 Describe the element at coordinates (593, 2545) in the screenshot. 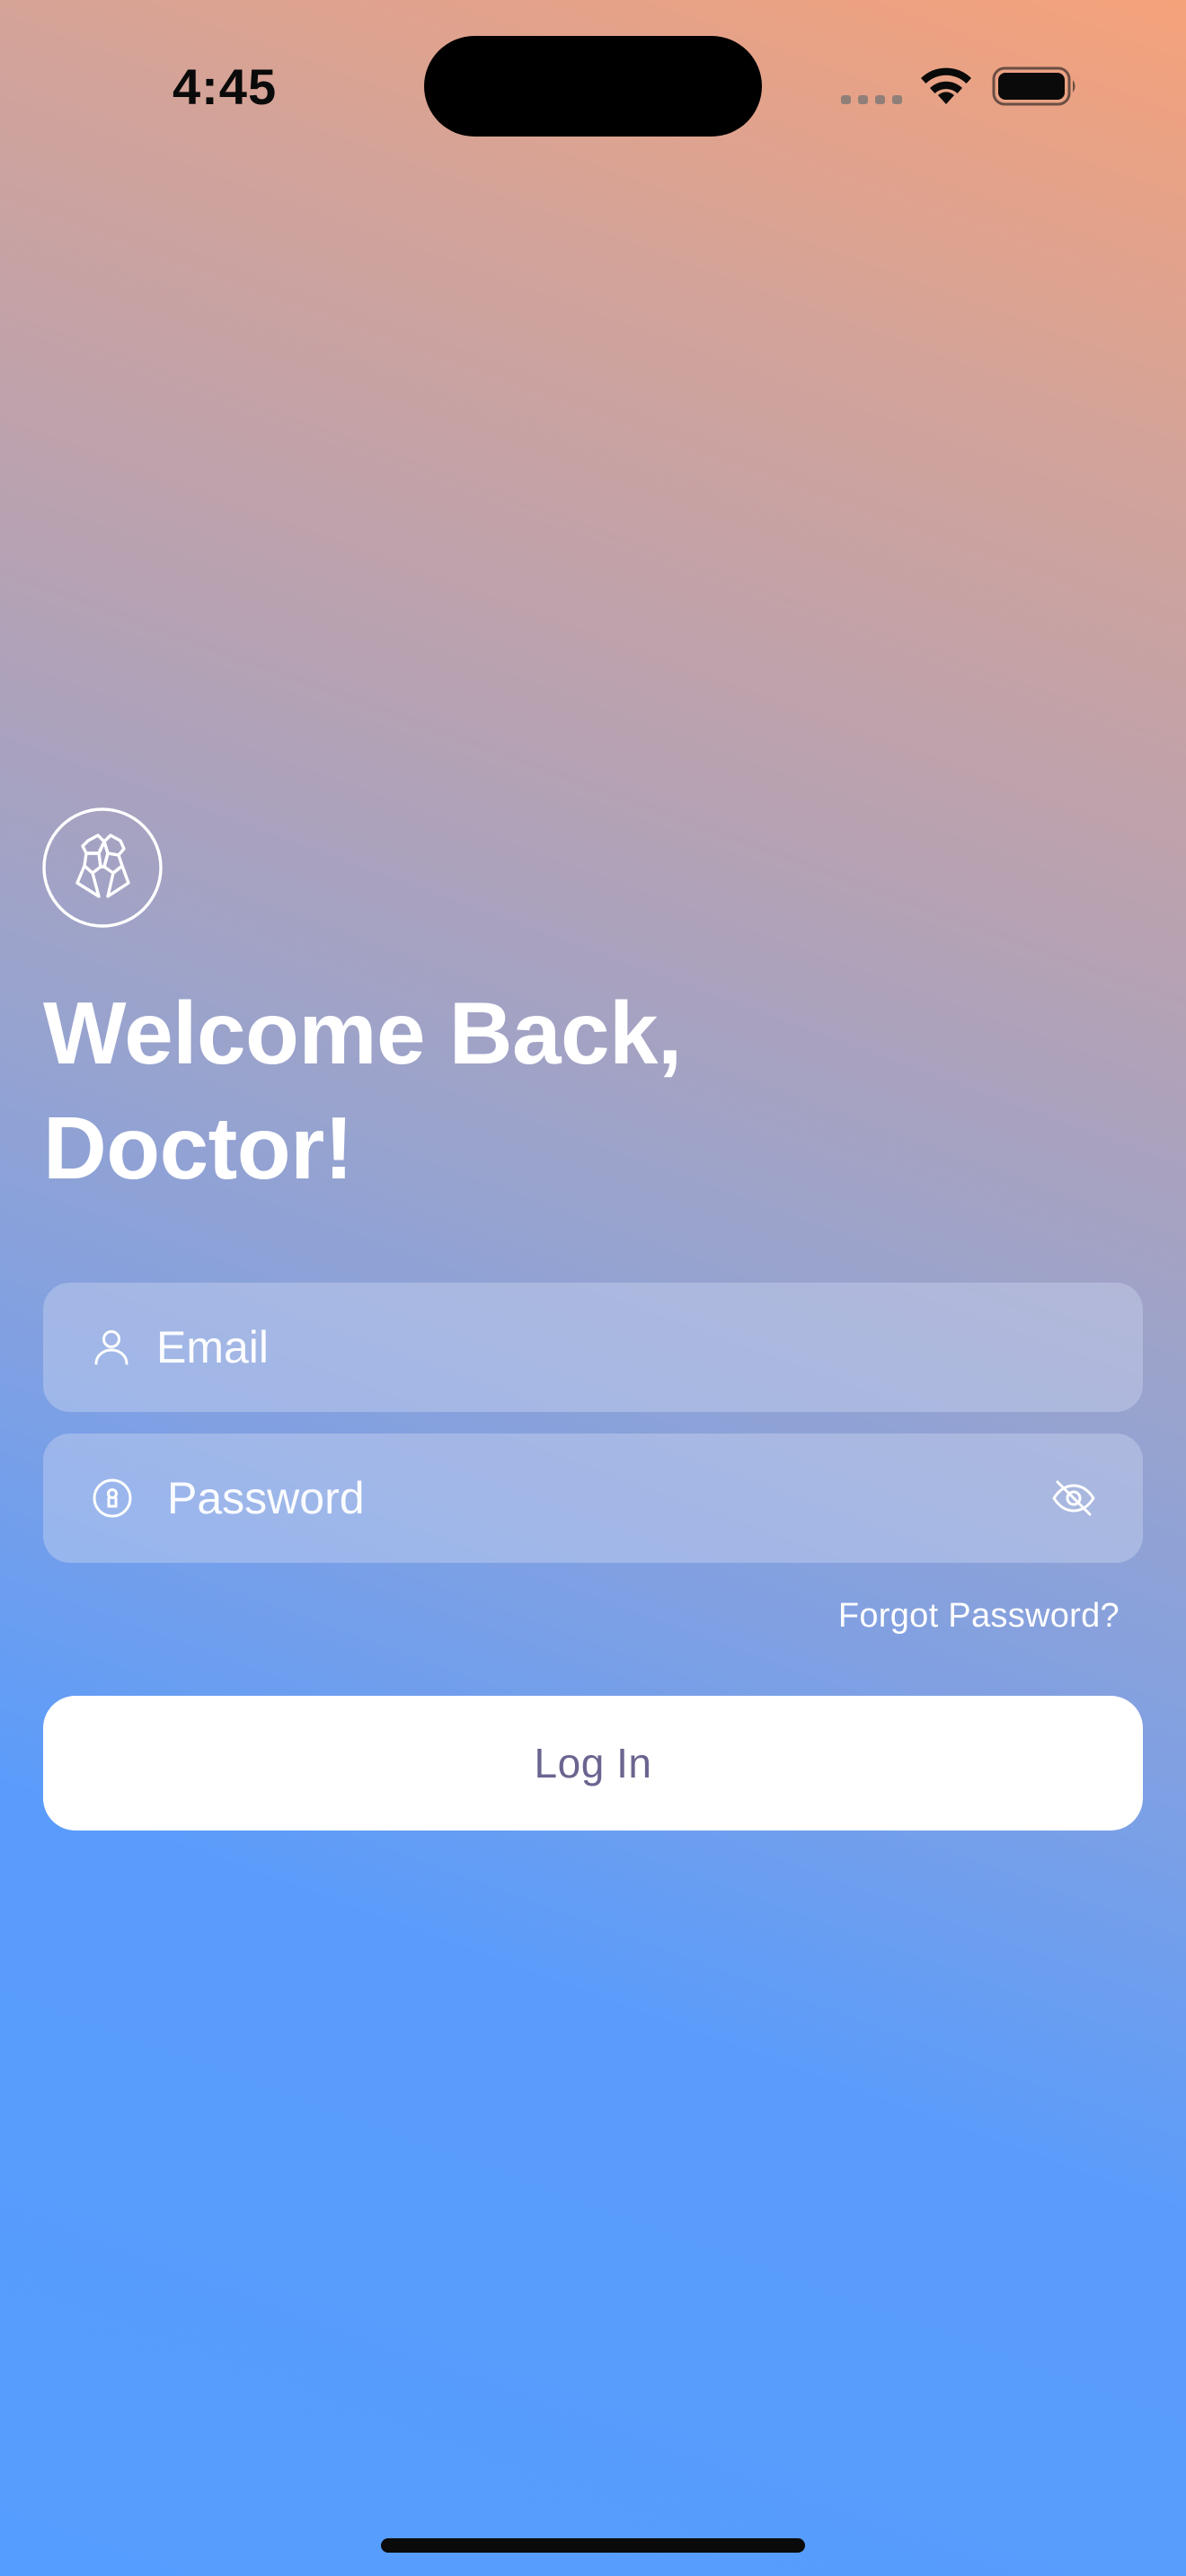

I see `home-indicator` at that location.